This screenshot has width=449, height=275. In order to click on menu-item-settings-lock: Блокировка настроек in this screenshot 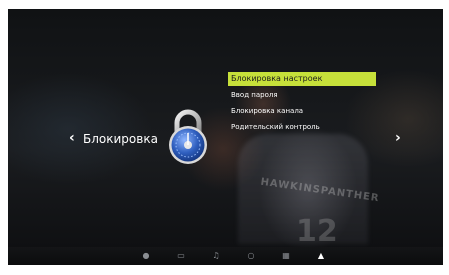, I will do `click(302, 79)`.